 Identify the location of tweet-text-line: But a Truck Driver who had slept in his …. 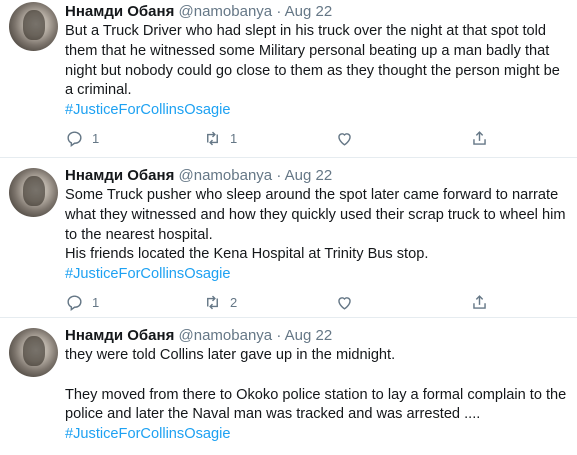
(312, 61).